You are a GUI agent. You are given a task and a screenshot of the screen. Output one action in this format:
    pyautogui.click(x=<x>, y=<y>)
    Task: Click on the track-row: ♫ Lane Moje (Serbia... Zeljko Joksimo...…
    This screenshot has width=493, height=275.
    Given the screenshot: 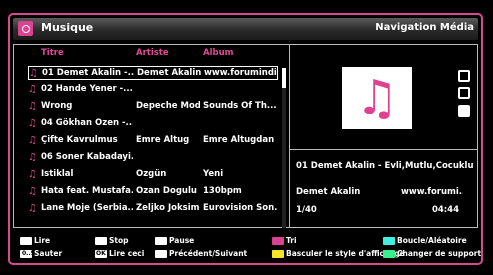 What is the action you would take?
    pyautogui.click(x=153, y=209)
    